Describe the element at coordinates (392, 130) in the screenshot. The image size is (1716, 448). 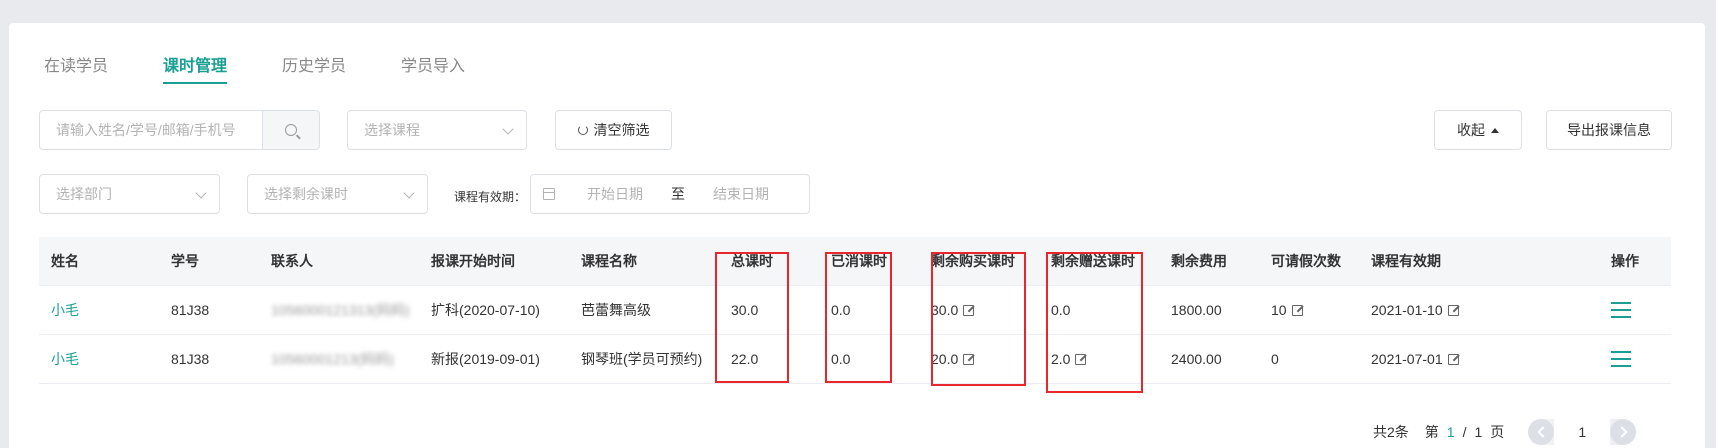
I see `course-select-placeholder: 选择课程` at that location.